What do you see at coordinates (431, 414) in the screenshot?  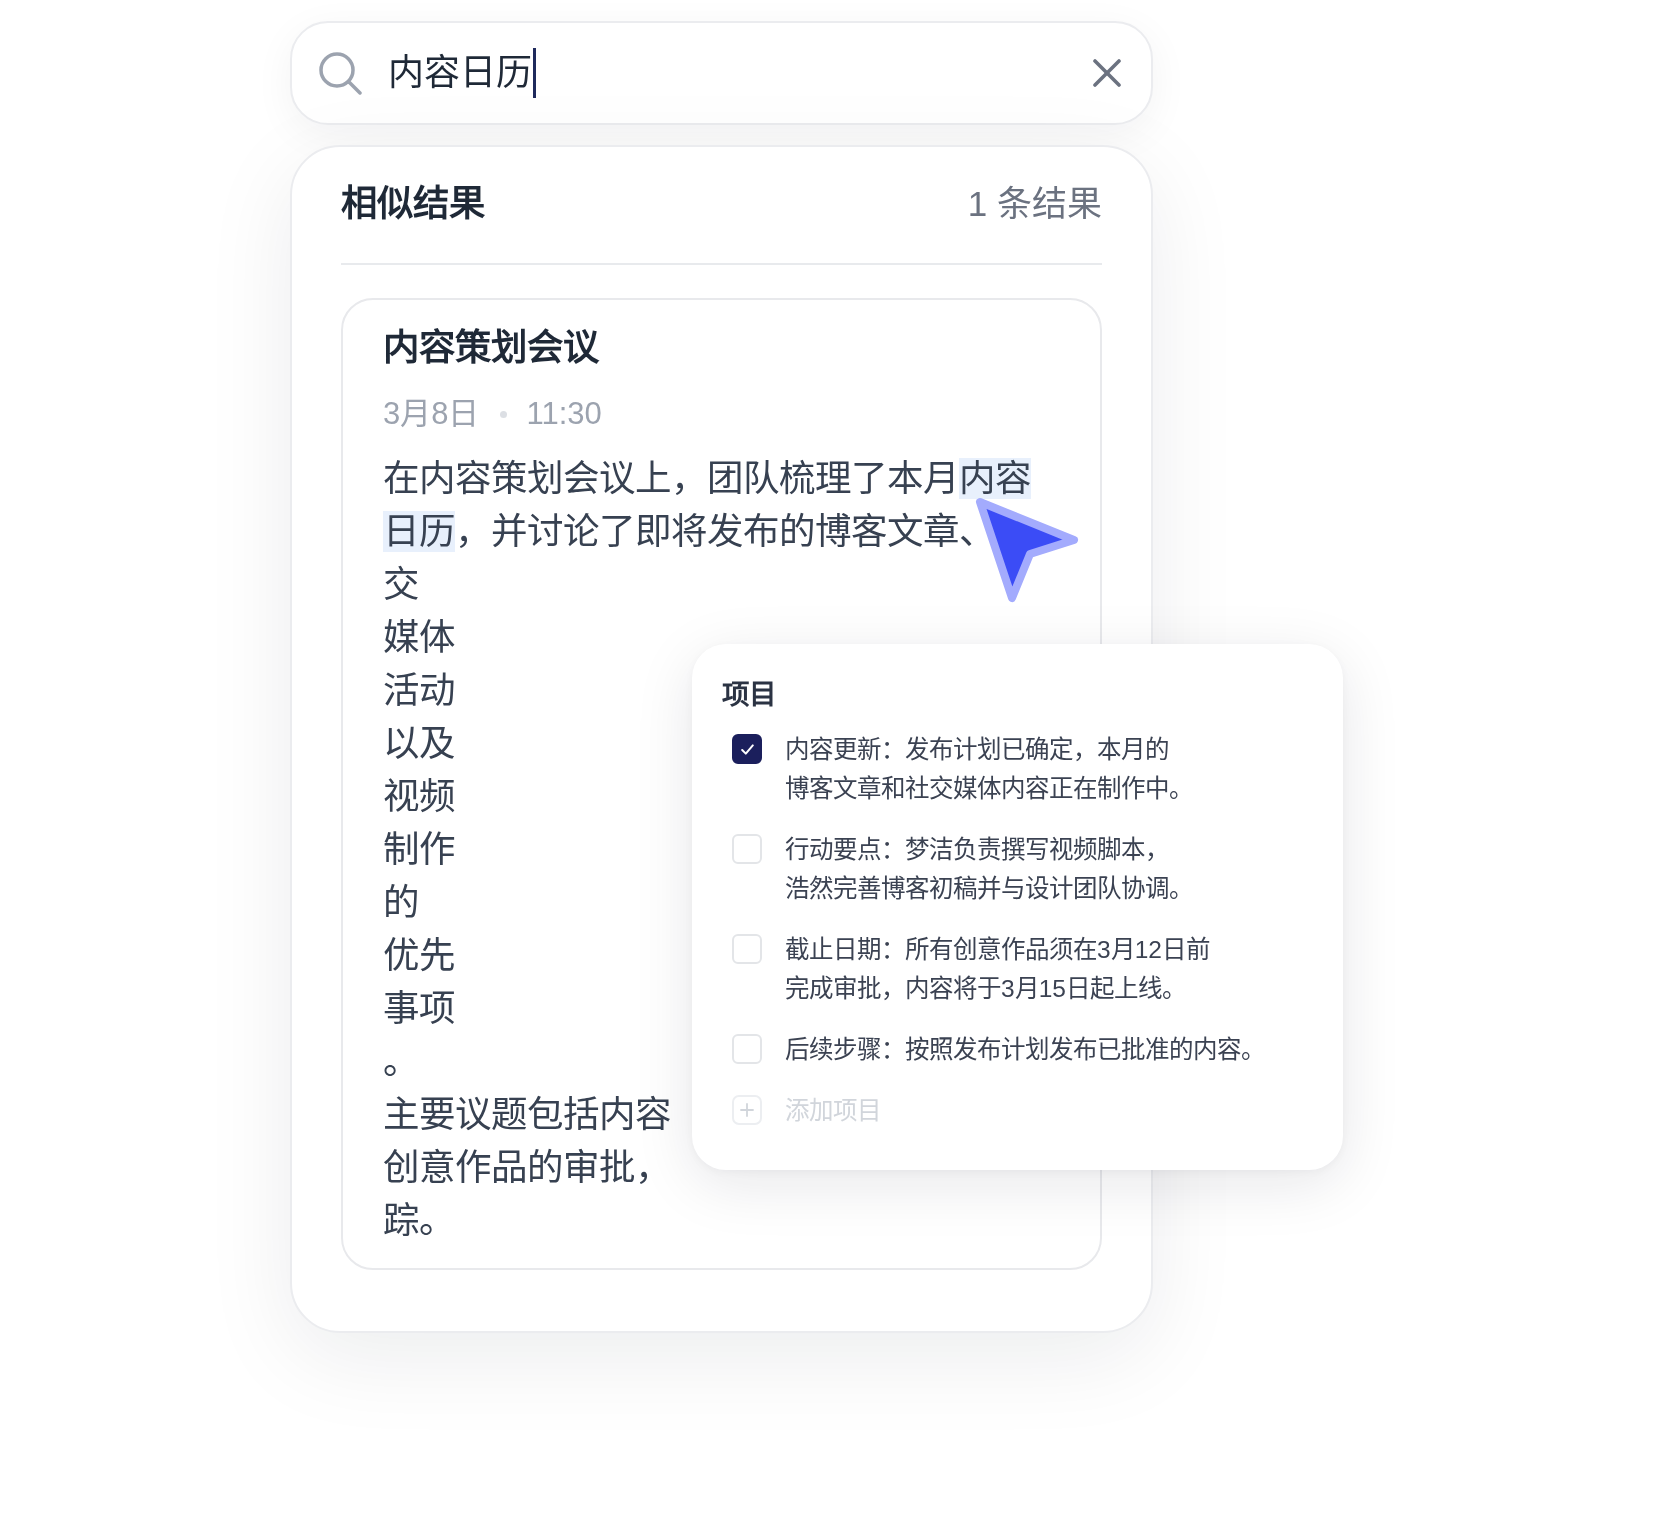 I see `result-date: 3月8日` at bounding box center [431, 414].